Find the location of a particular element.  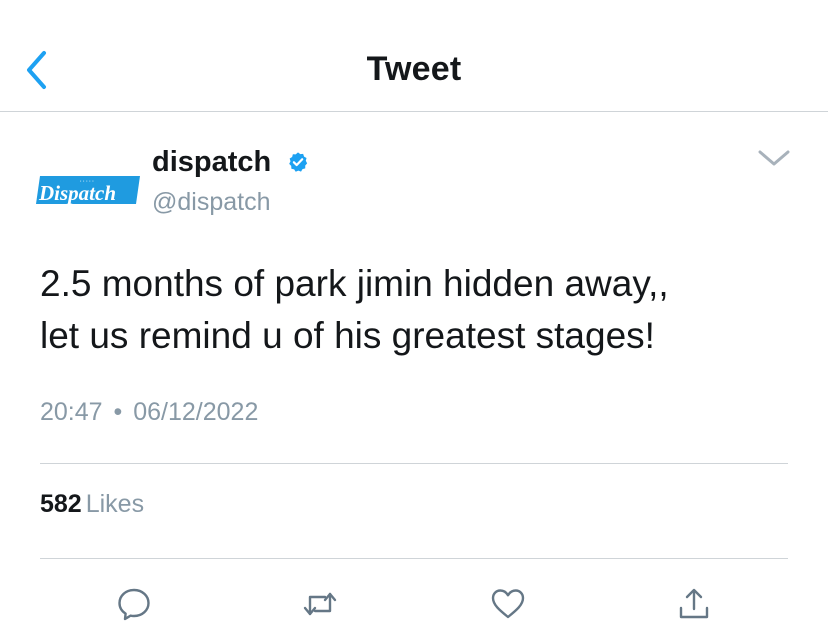

chevron-down-icon is located at coordinates (774, 158).